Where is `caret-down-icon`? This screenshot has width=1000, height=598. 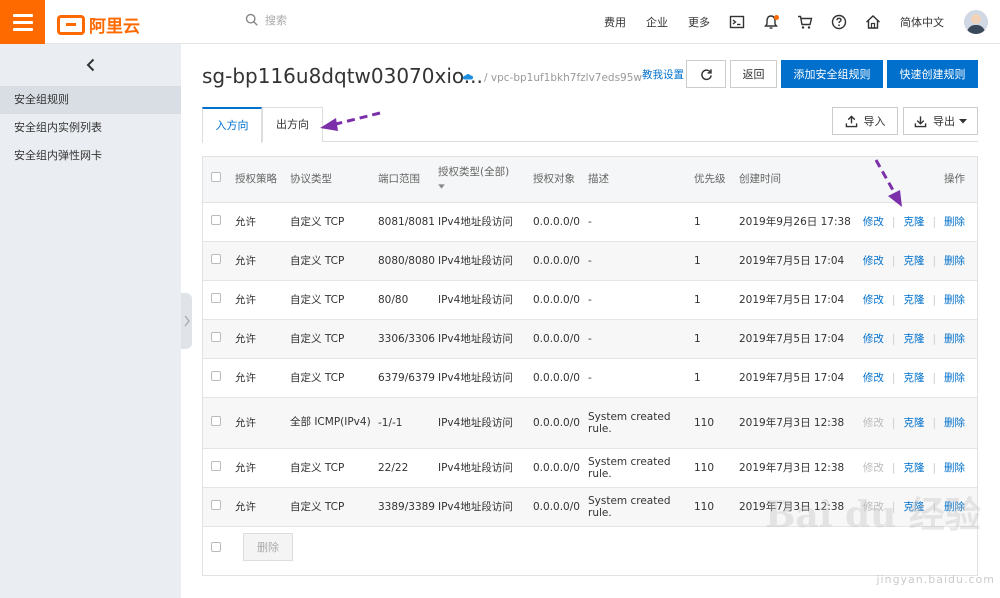
caret-down-icon is located at coordinates (963, 121).